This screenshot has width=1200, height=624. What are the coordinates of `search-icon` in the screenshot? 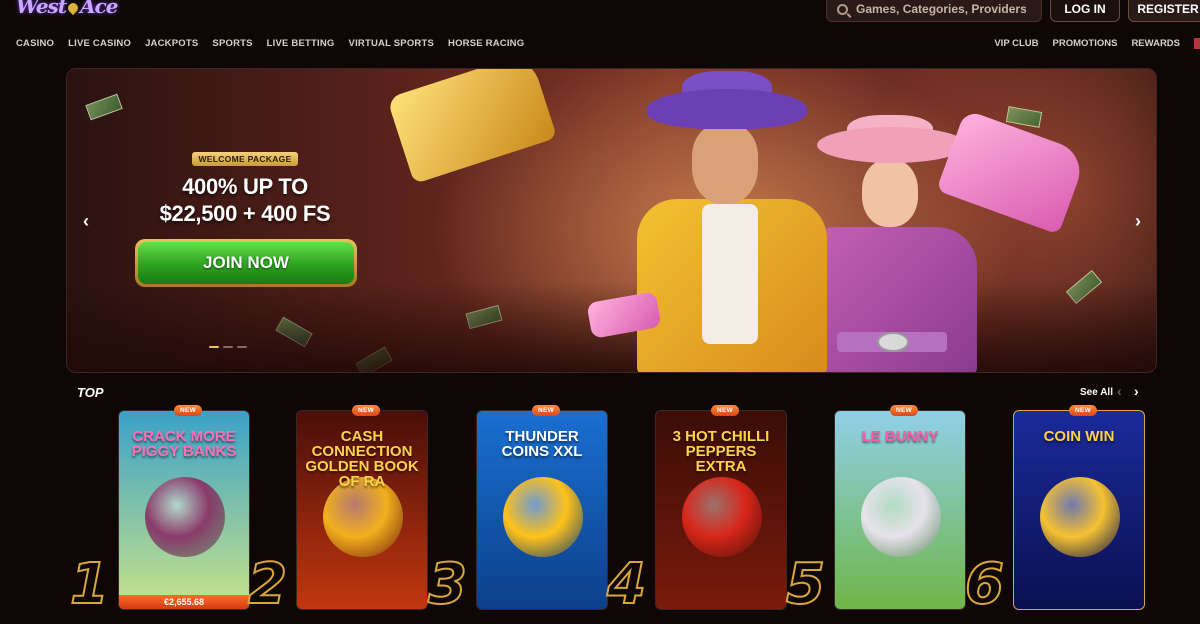 It's located at (842, 9).